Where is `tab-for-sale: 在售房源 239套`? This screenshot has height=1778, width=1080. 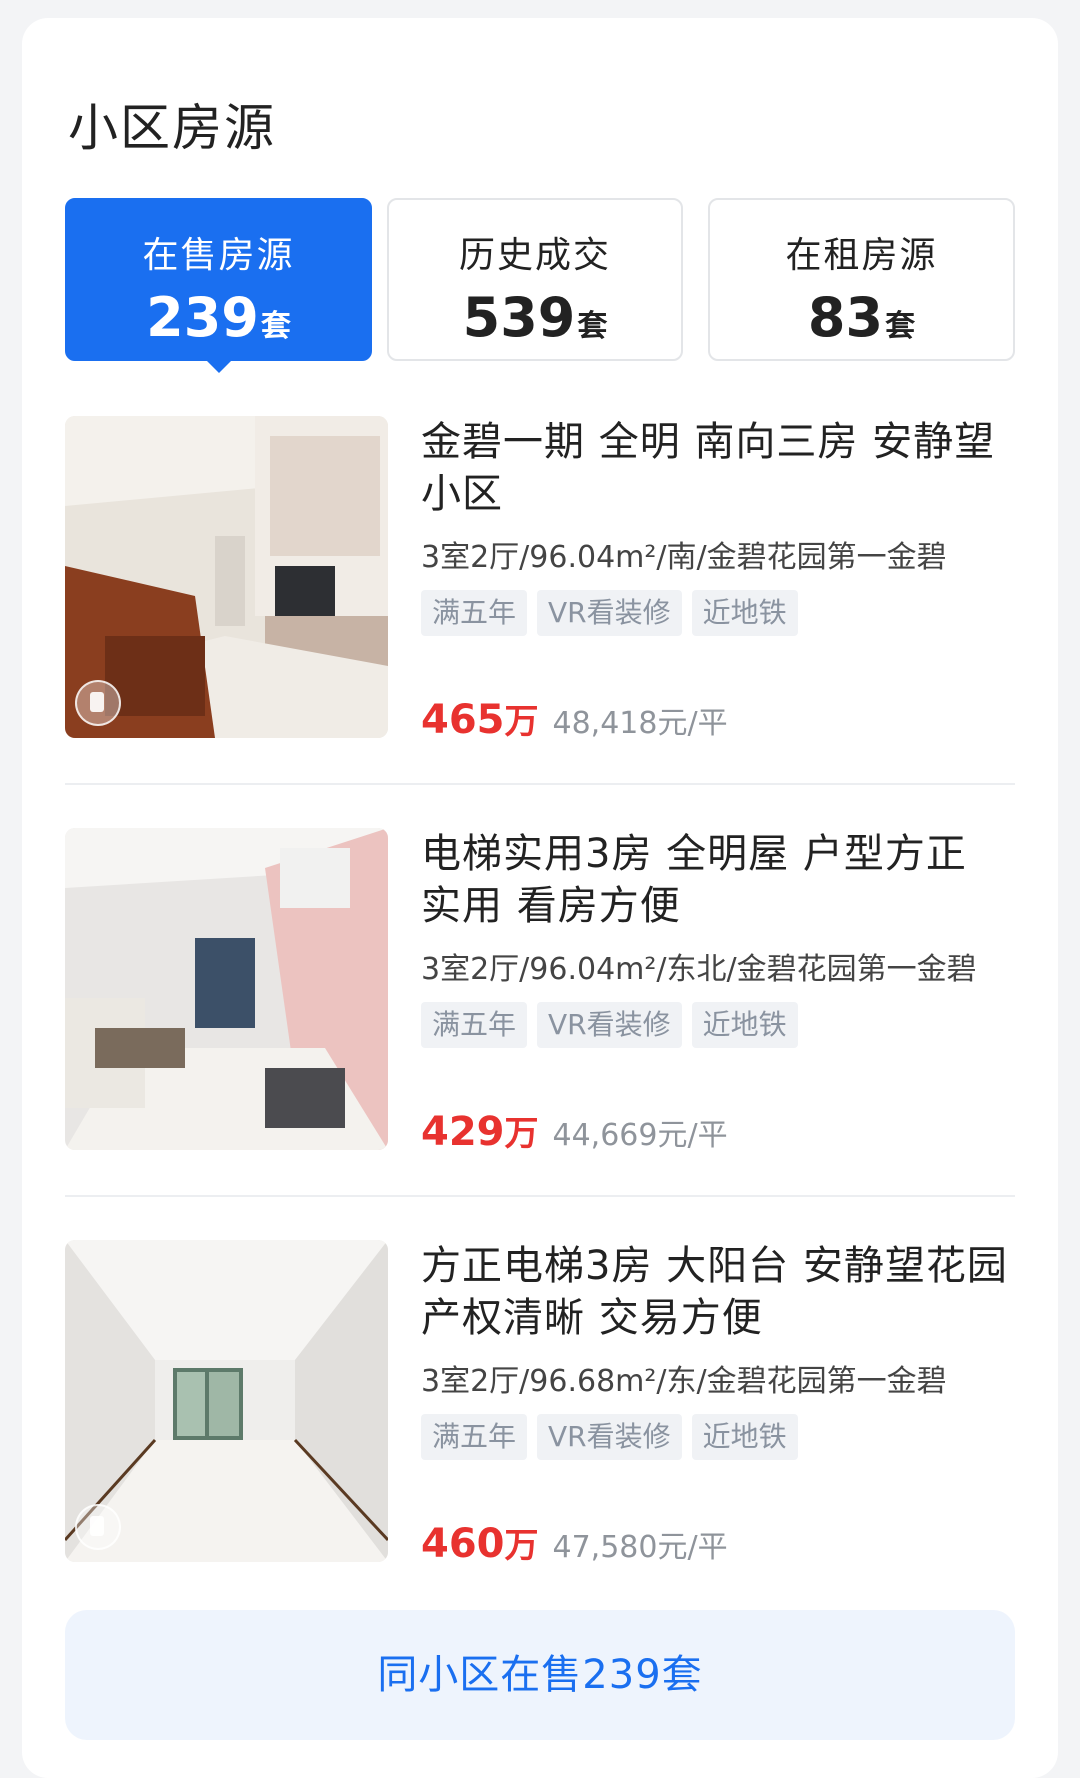
tab-for-sale: 在售房源 239套 is located at coordinates (218, 285).